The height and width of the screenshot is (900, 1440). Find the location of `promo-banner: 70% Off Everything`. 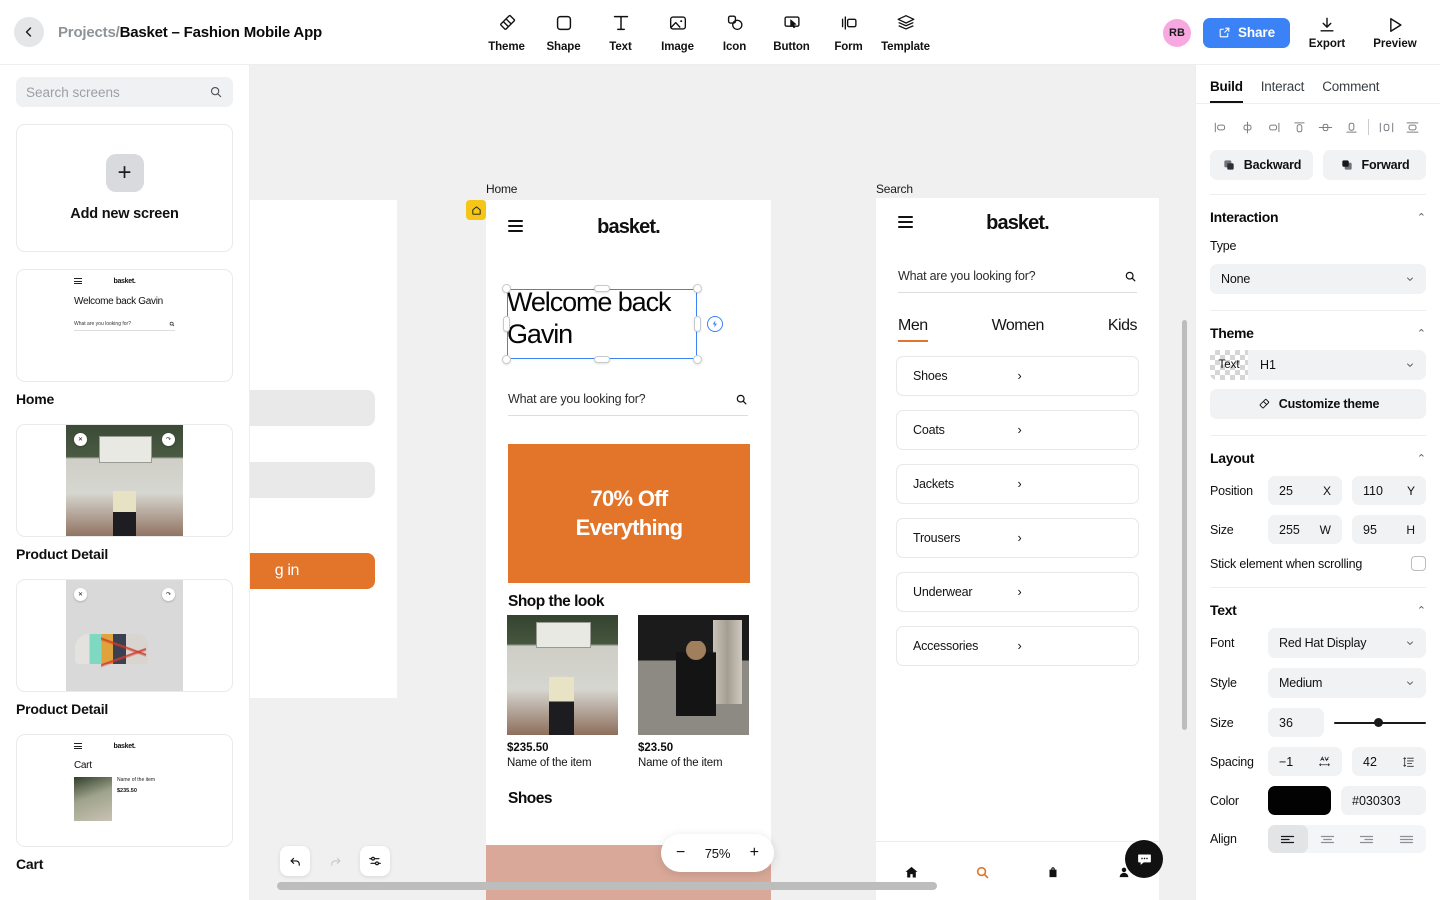

promo-banner: 70% Off Everything is located at coordinates (629, 513).